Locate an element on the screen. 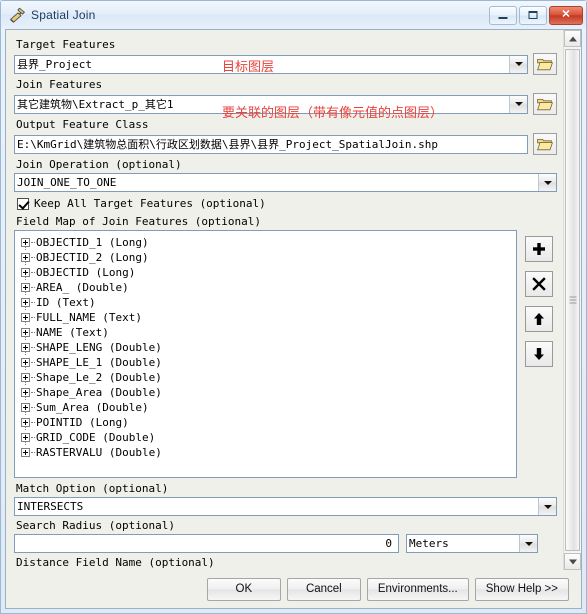 Image resolution: width=587 pixels, height=614 pixels. open-folder-icon is located at coordinates (545, 145).